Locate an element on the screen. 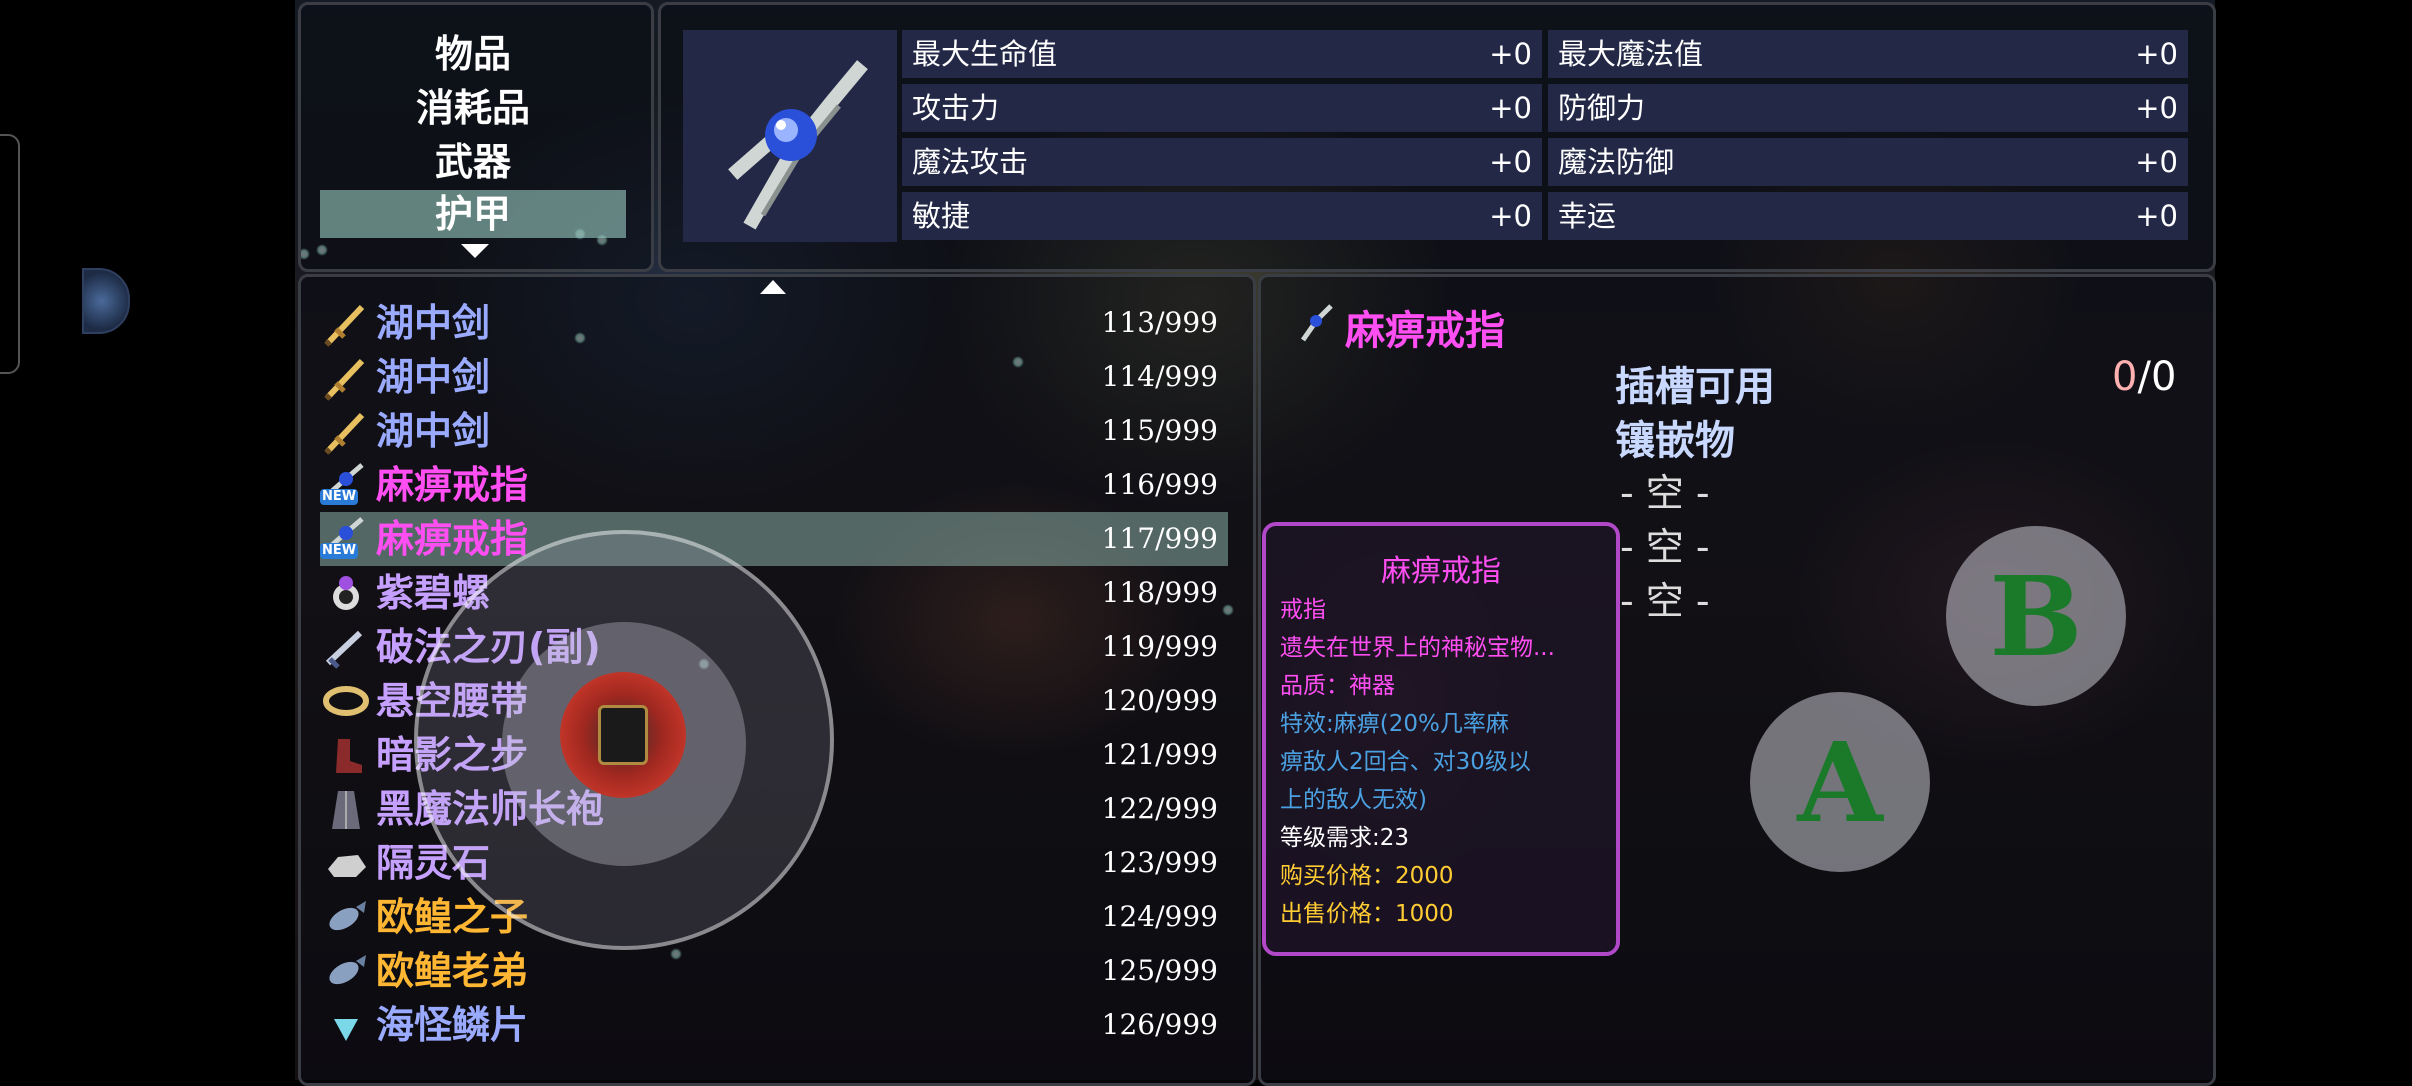  item-quantity: 123/999 is located at coordinates (1159, 862).